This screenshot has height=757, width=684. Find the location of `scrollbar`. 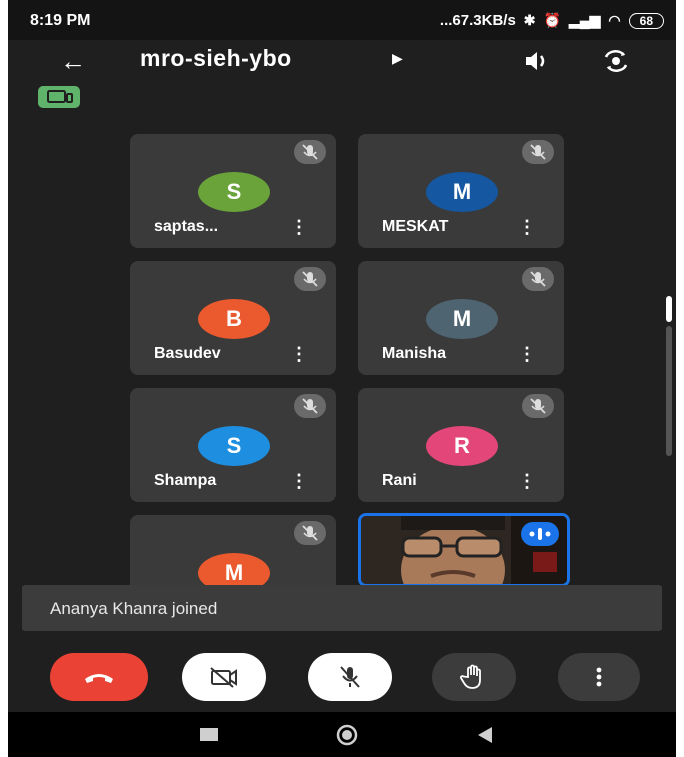

scrollbar is located at coordinates (669, 376).